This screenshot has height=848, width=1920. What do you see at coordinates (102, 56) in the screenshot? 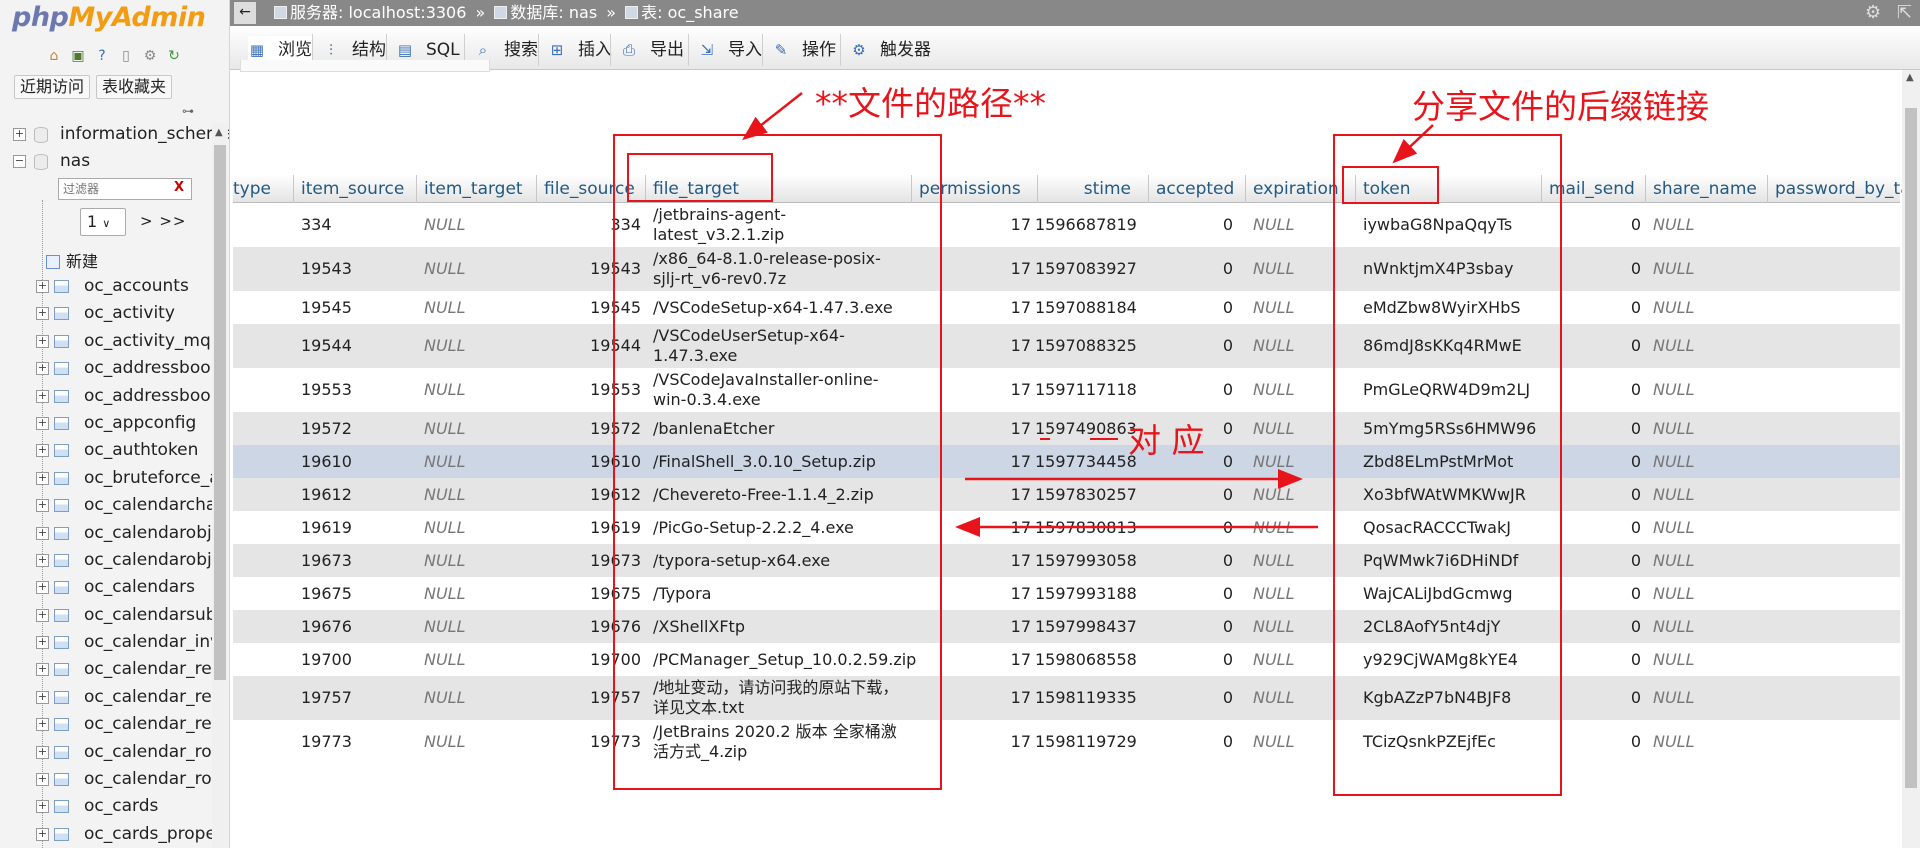
I see `help-icon: ?` at bounding box center [102, 56].